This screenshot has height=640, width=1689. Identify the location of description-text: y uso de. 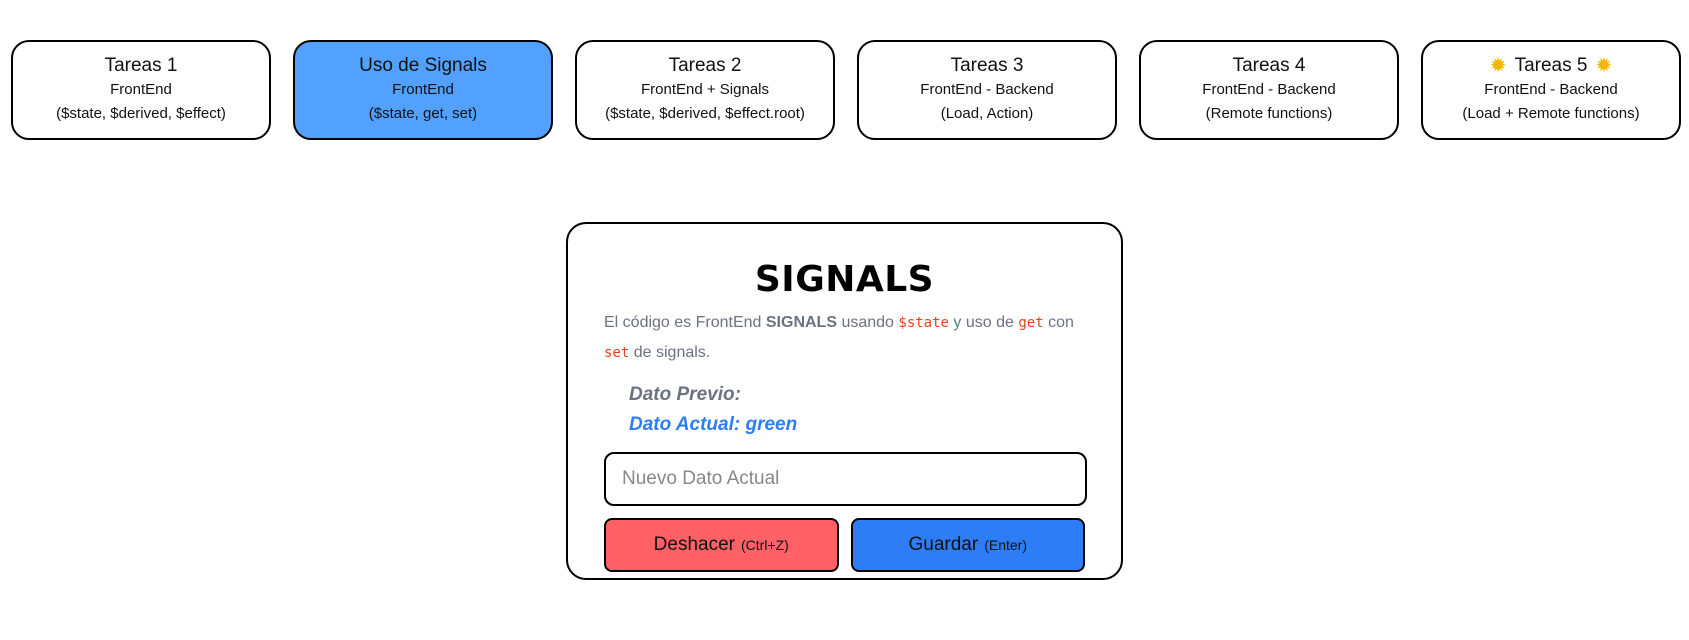
(983, 322).